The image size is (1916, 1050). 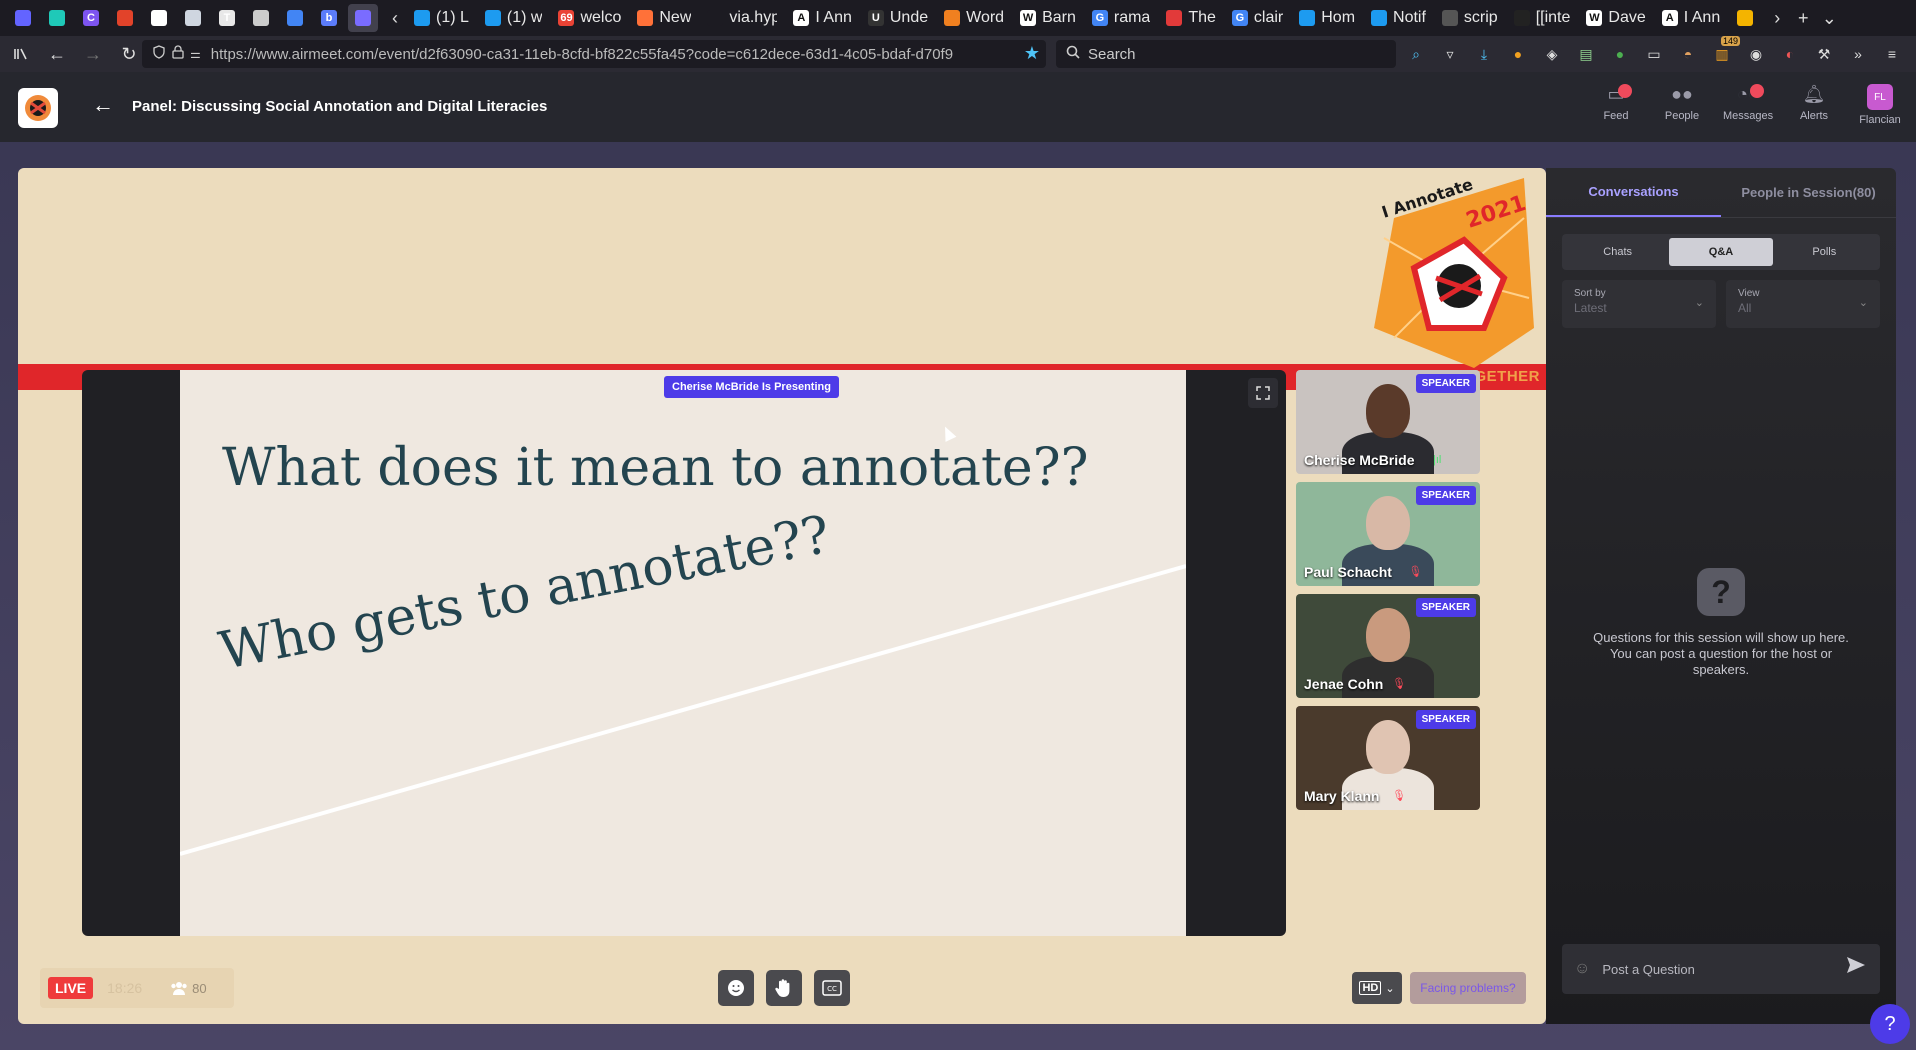 I want to click on browser-tab: W Barn, so click(x=1048, y=18).